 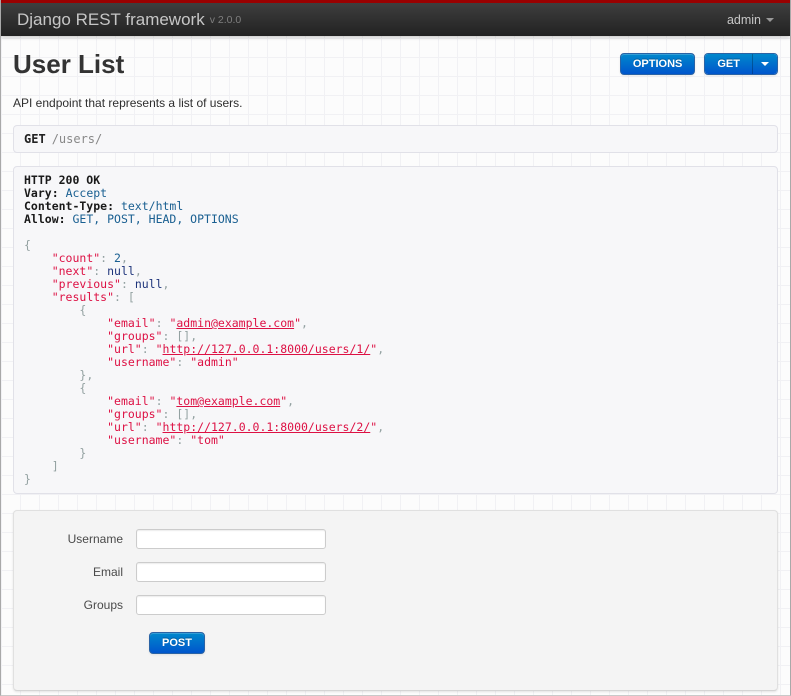 What do you see at coordinates (395, 139) in the screenshot?
I see `request-bar: GET/users/` at bounding box center [395, 139].